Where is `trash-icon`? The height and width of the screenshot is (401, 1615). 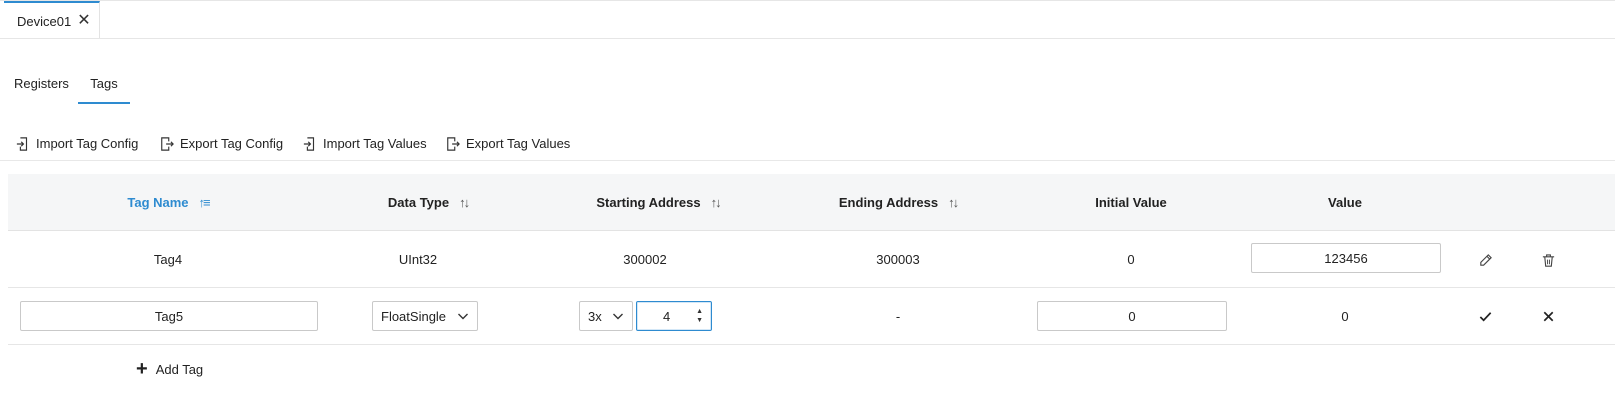
trash-icon is located at coordinates (1548, 260).